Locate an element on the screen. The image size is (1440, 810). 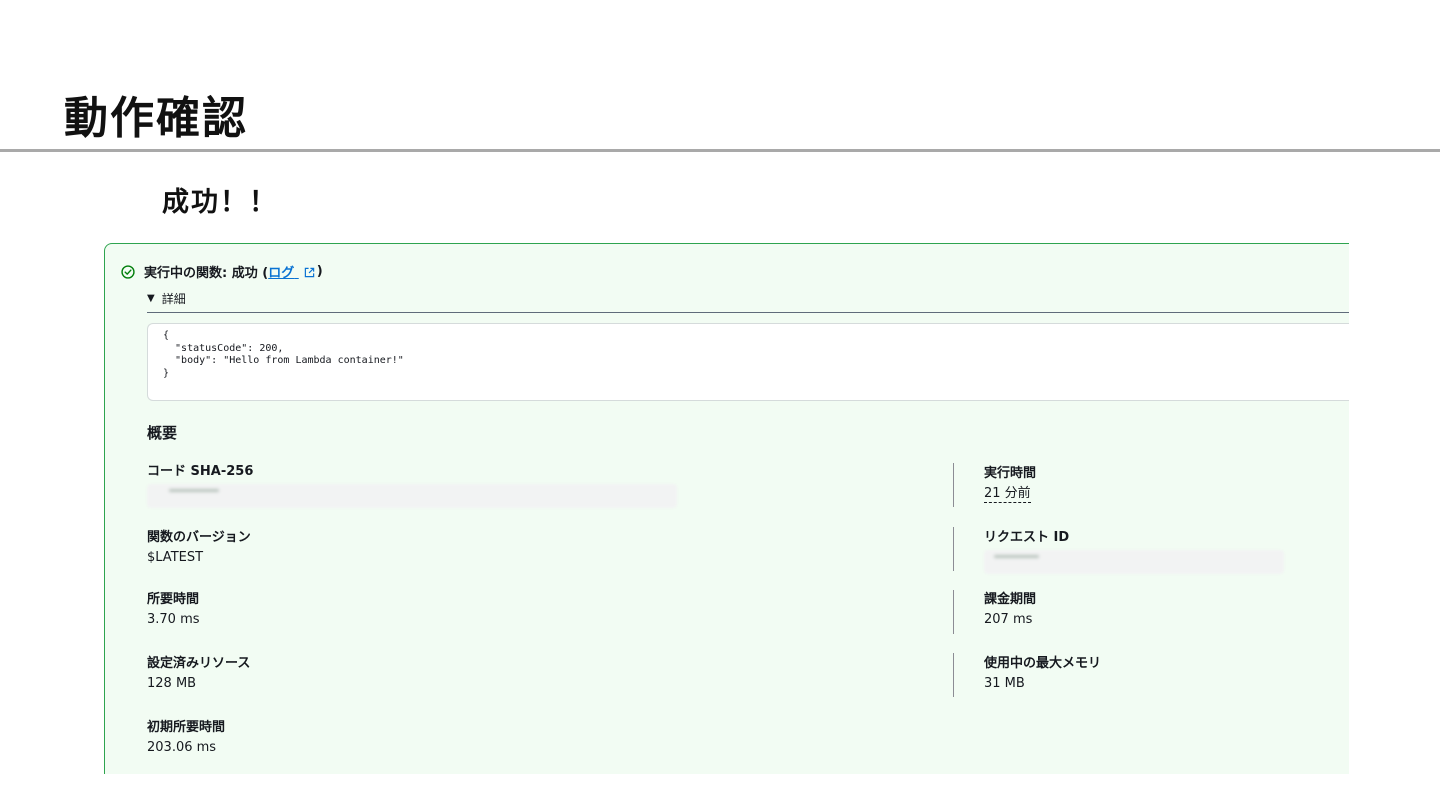
details-label: 詳細 is located at coordinates (173, 299).